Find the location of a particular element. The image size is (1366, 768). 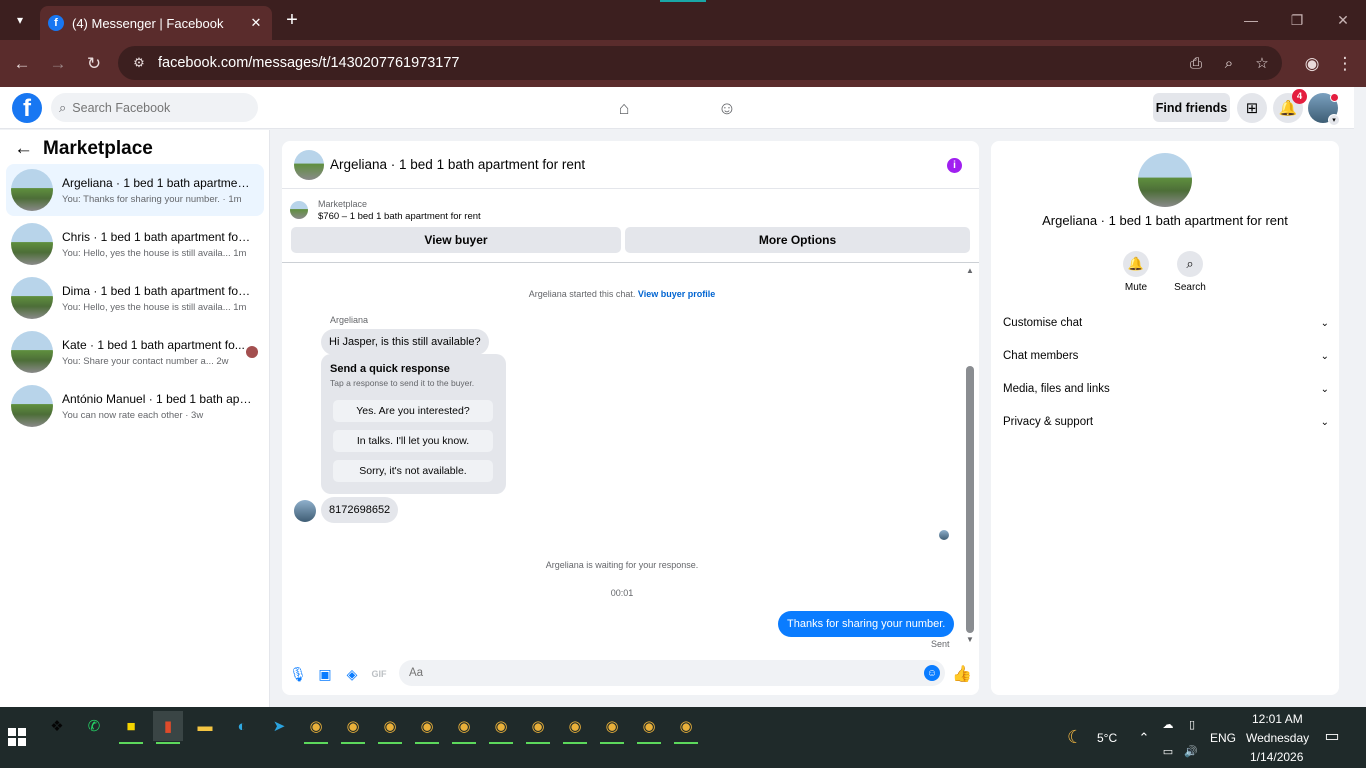

details-avatar is located at coordinates (1165, 180).